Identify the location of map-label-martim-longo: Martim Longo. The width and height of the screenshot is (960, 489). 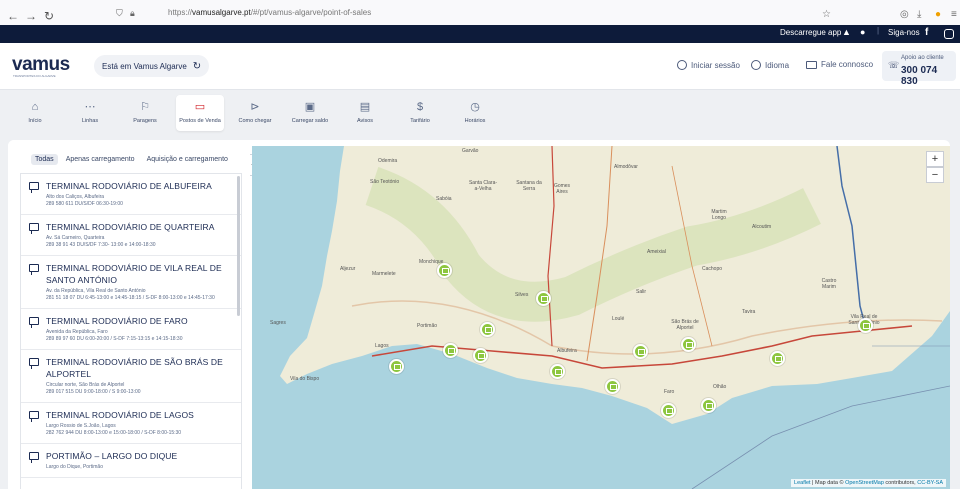
(719, 215).